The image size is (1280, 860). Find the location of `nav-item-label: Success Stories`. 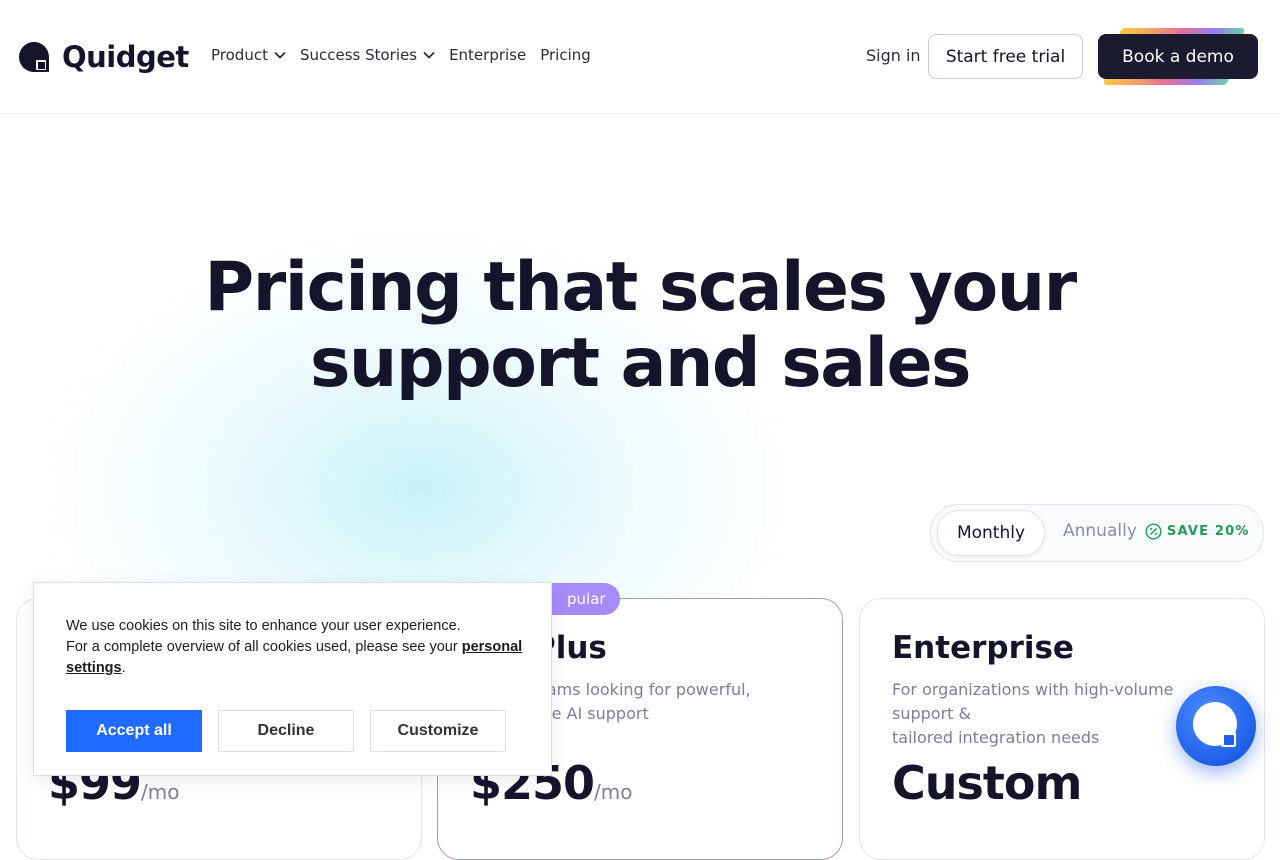

nav-item-label: Success Stories is located at coordinates (358, 55).